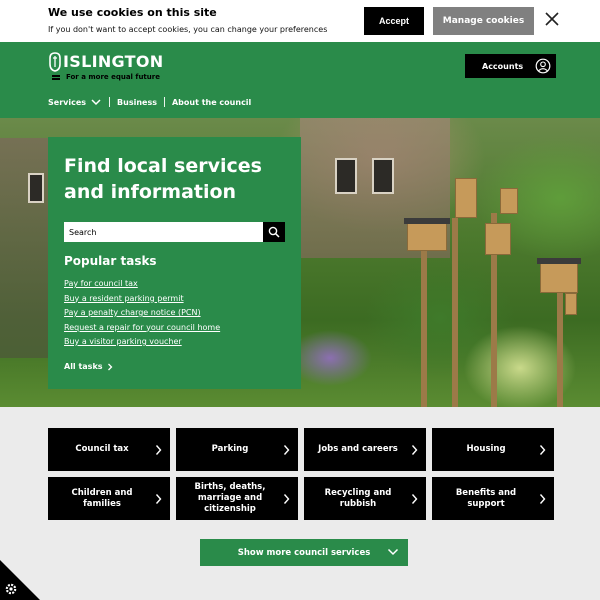 The image size is (600, 600). I want to click on logo-tagline: For a more equal future, so click(113, 77).